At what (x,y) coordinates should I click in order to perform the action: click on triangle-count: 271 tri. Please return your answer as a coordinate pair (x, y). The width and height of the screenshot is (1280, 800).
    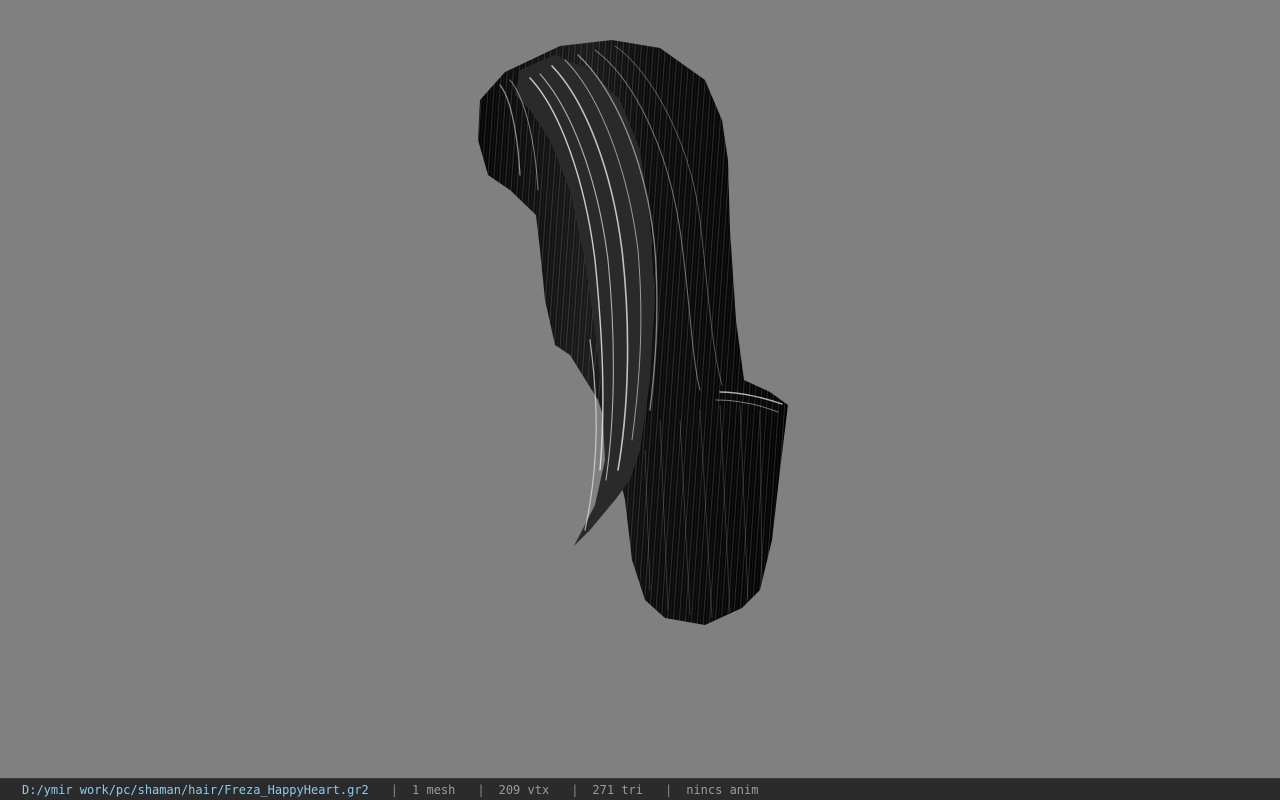
    Looking at the image, I should click on (617, 789).